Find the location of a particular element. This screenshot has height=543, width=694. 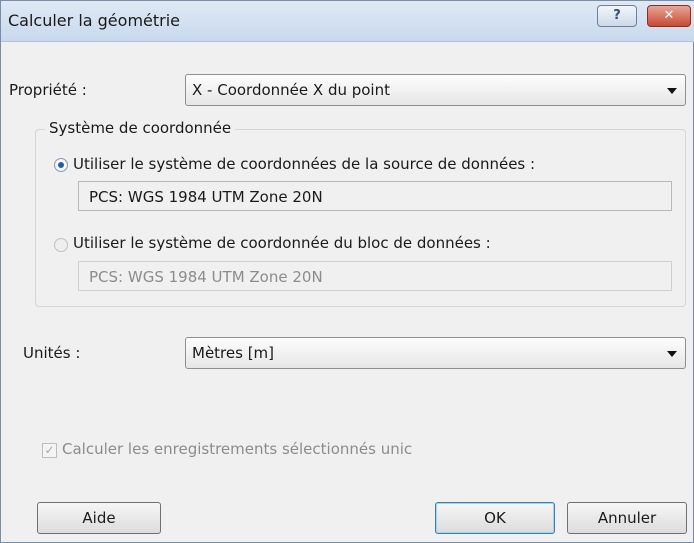

radio-block-coordinate-system is located at coordinates (61, 245).